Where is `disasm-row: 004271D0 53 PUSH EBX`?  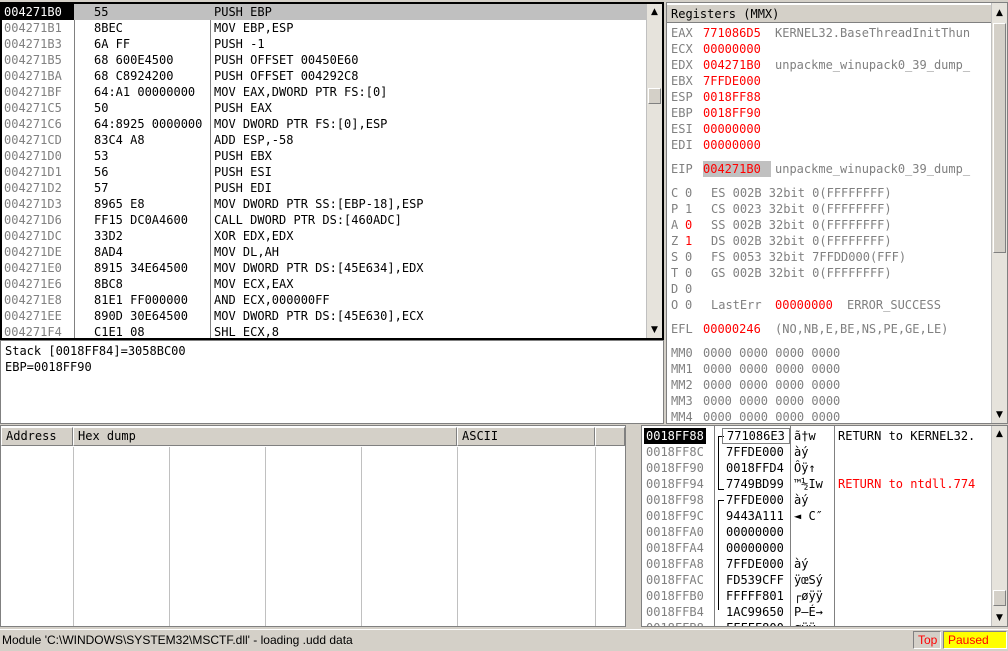 disasm-row: 004271D0 53 PUSH EBX is located at coordinates (325, 156).